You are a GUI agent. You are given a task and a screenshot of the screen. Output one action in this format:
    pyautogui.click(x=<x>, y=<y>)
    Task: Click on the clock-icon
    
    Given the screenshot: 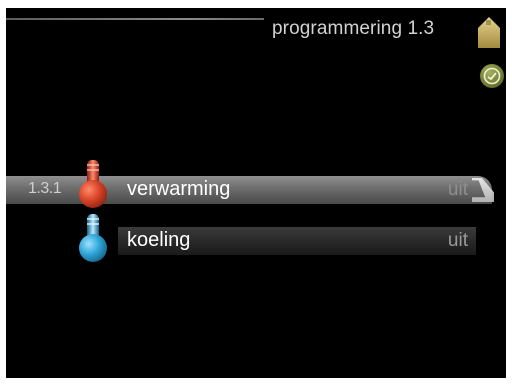 What is the action you would take?
    pyautogui.click(x=492, y=76)
    